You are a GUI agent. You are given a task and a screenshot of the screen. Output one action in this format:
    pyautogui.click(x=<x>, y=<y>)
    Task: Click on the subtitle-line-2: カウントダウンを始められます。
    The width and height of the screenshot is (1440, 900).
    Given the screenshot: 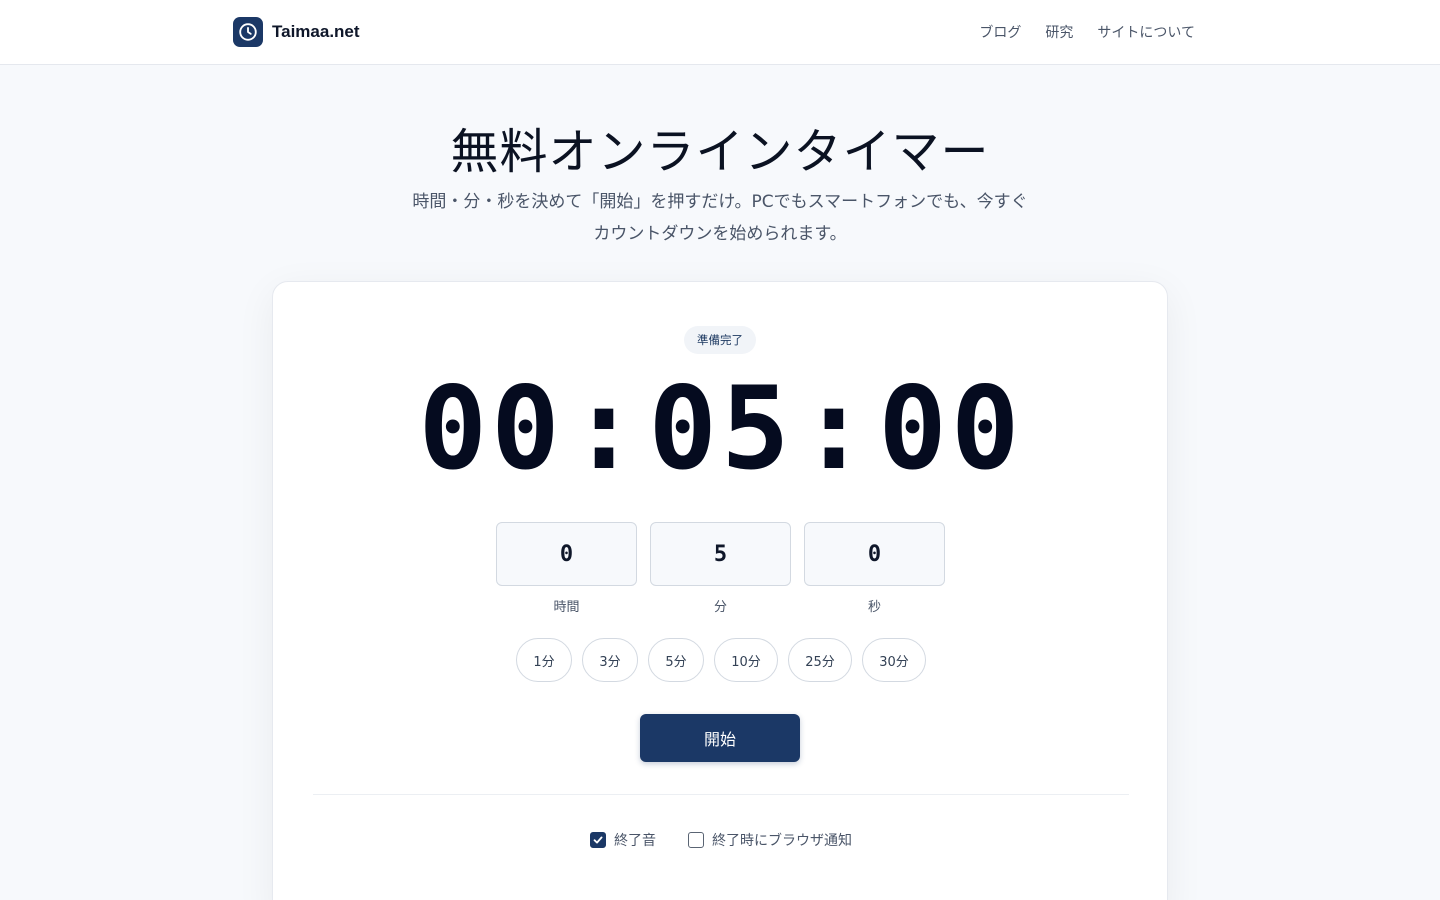 What is the action you would take?
    pyautogui.click(x=720, y=234)
    